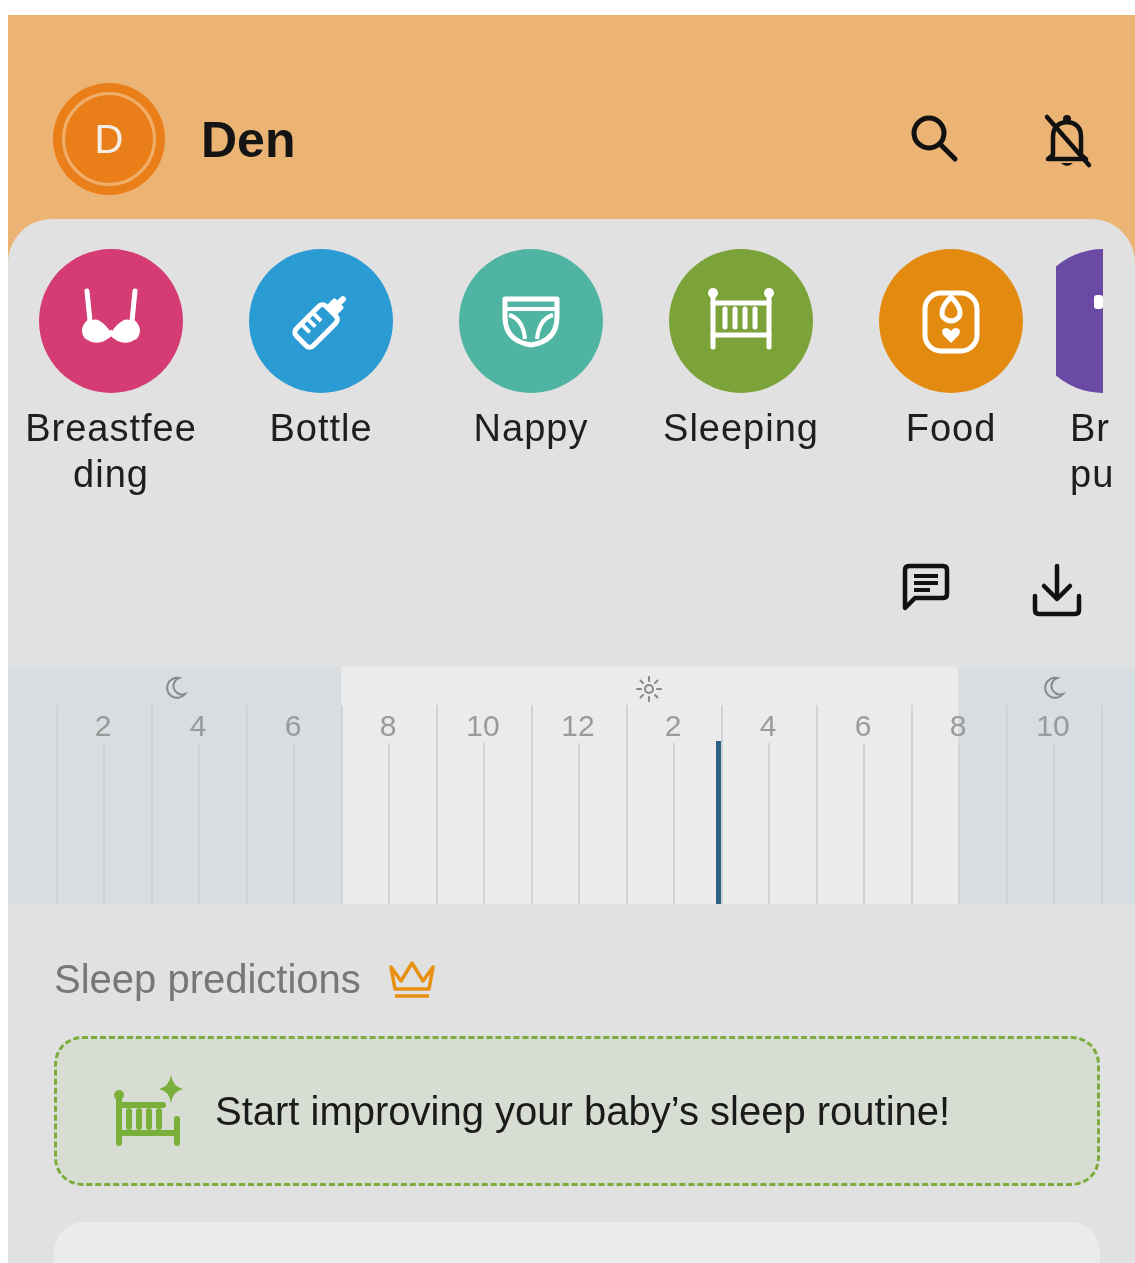 This screenshot has height=1263, width=1135. Describe the element at coordinates (321, 428) in the screenshot. I see `activity-label: Bottle` at that location.